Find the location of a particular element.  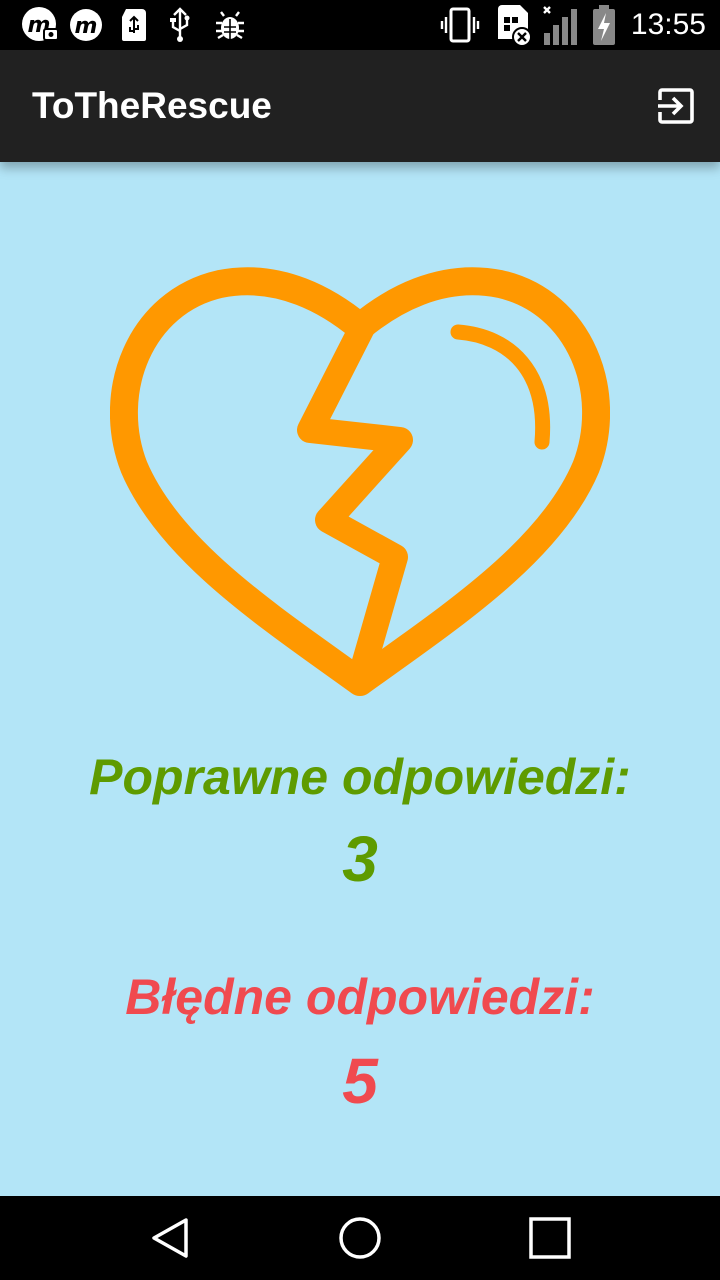

bug-icon is located at coordinates (230, 25).